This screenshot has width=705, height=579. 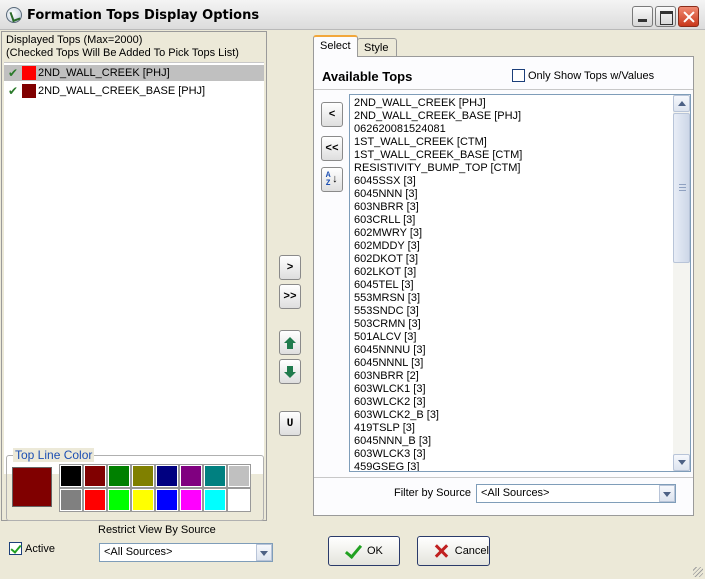 What do you see at coordinates (513, 194) in the screenshot?
I see `available-top-item: 6045NNN [3]` at bounding box center [513, 194].